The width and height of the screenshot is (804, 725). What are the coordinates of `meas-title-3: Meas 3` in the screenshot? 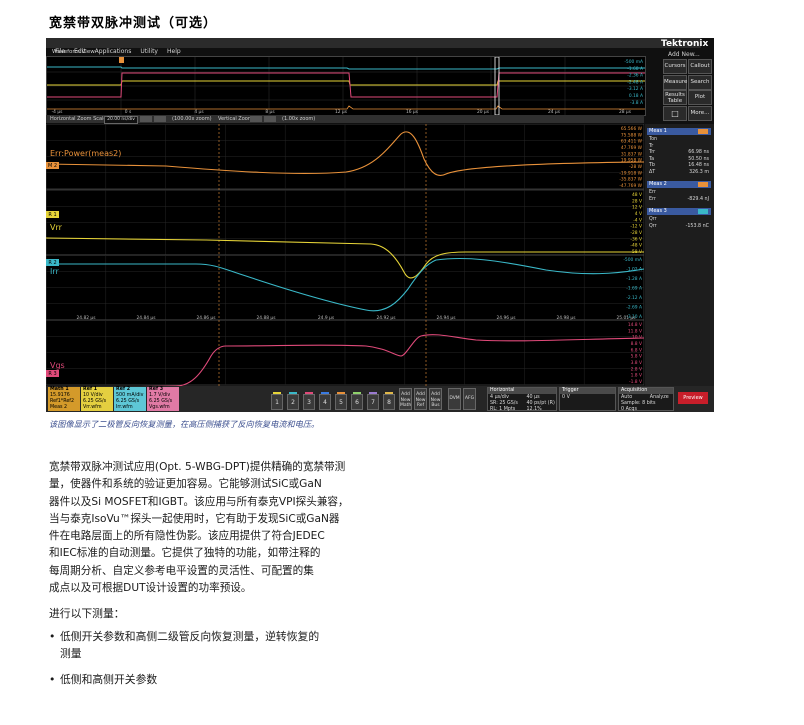 It's located at (679, 211).